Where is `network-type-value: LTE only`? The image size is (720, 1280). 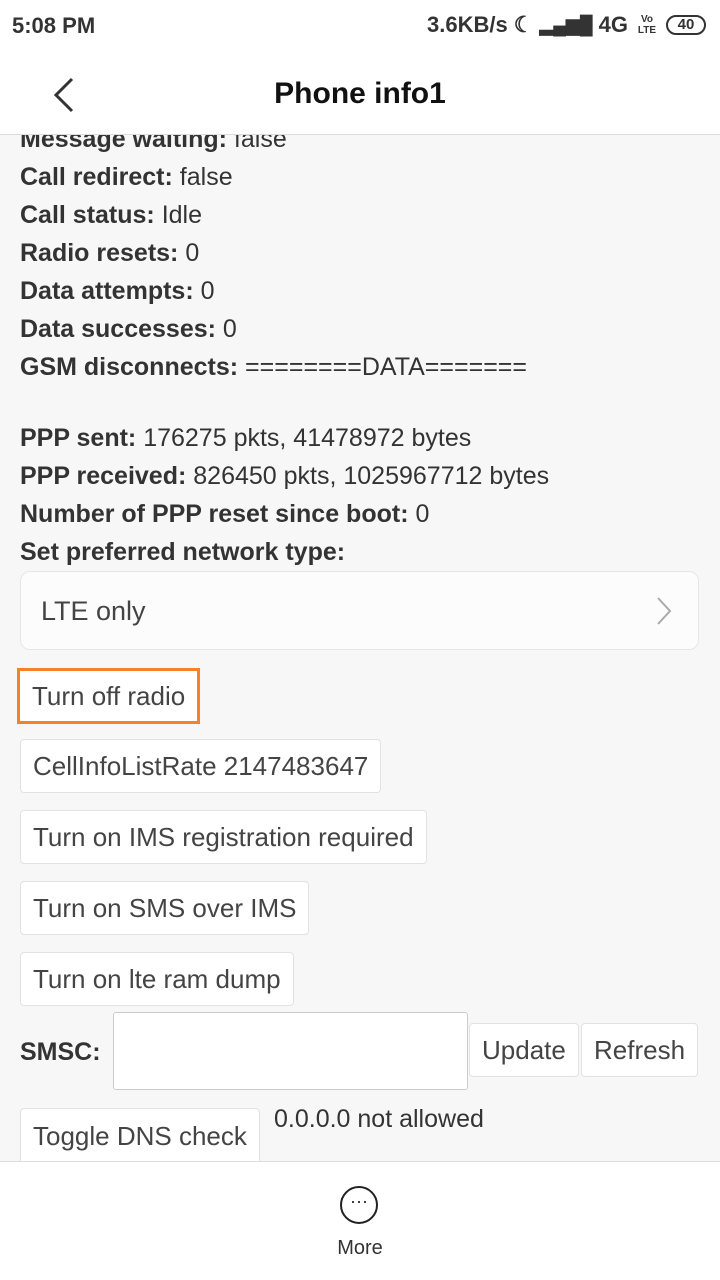 network-type-value: LTE only is located at coordinates (93, 611).